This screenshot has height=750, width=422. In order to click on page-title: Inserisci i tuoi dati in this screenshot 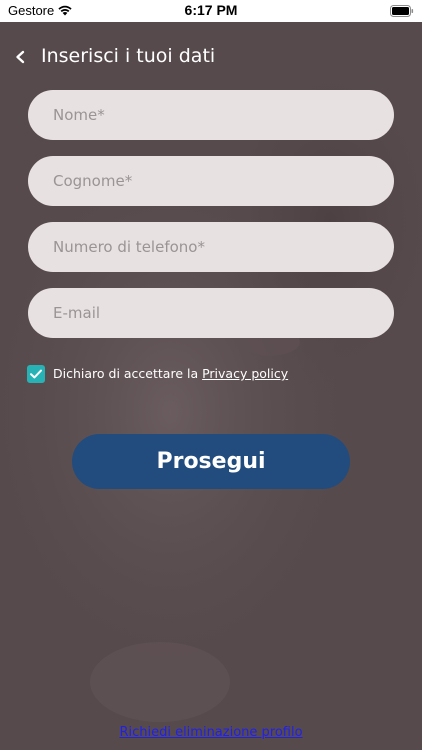, I will do `click(128, 56)`.